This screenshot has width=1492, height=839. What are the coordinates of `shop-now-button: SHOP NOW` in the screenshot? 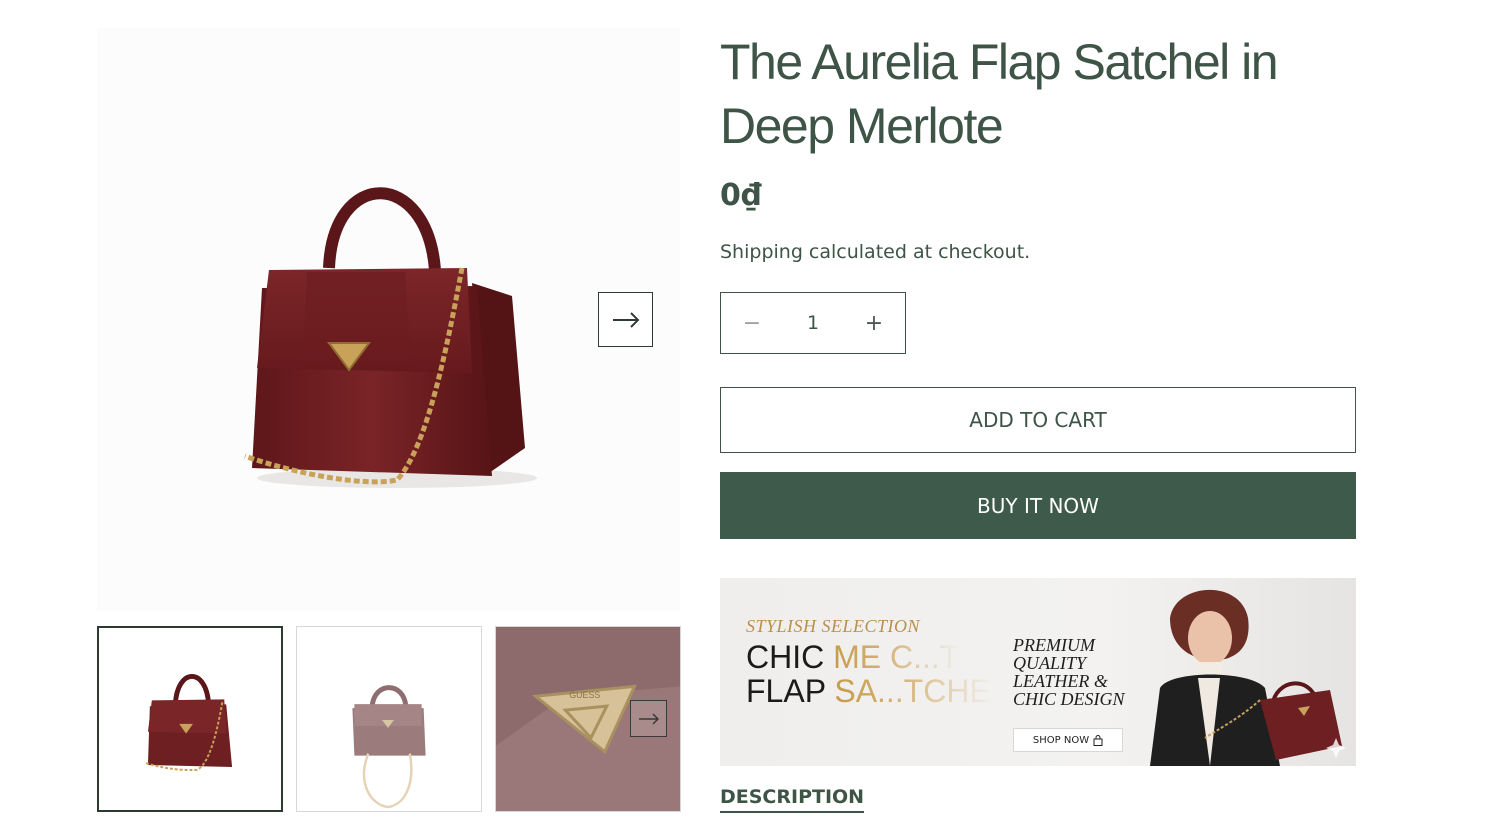 It's located at (1068, 740).